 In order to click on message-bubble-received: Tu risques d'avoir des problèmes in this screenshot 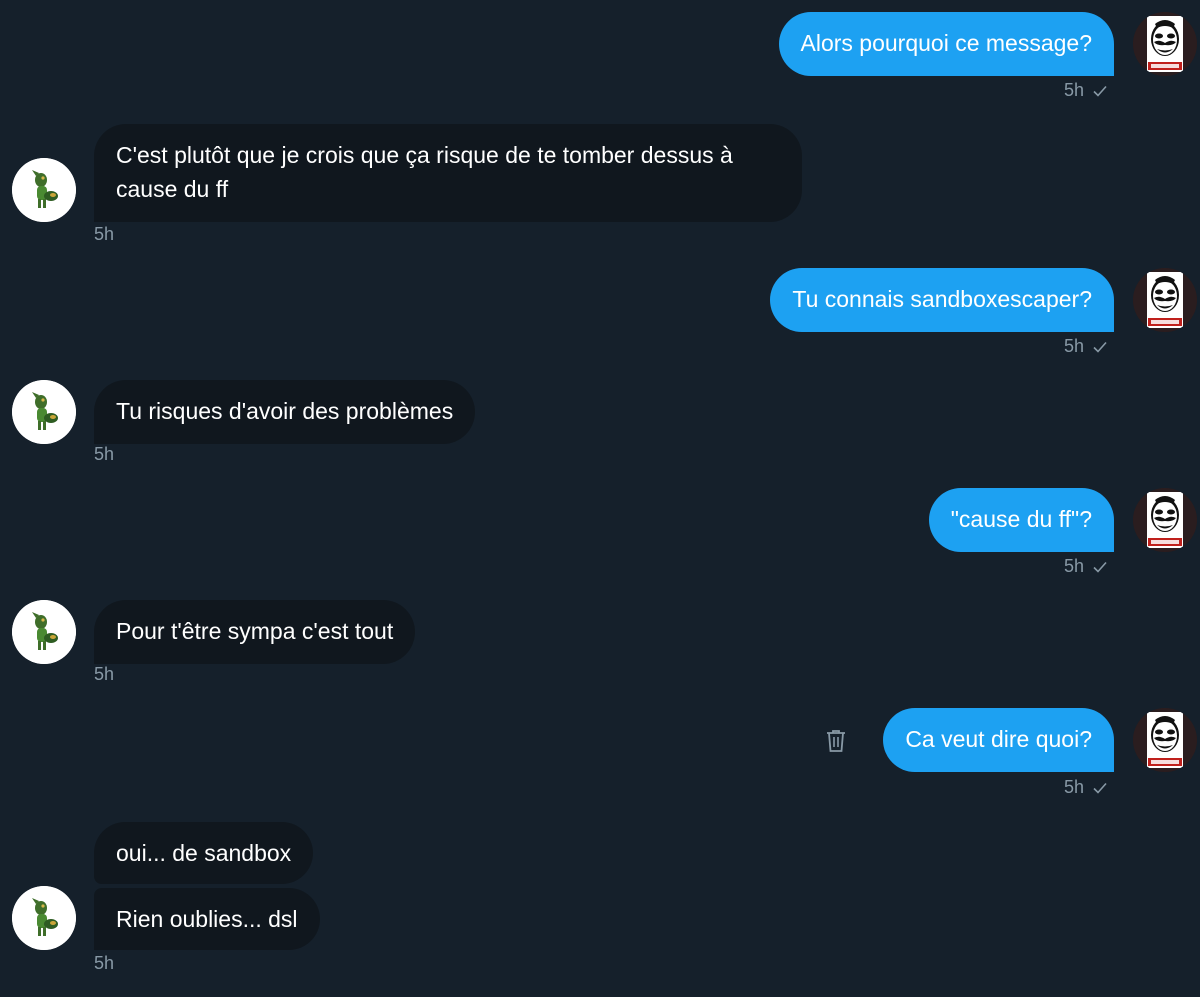, I will do `click(285, 412)`.